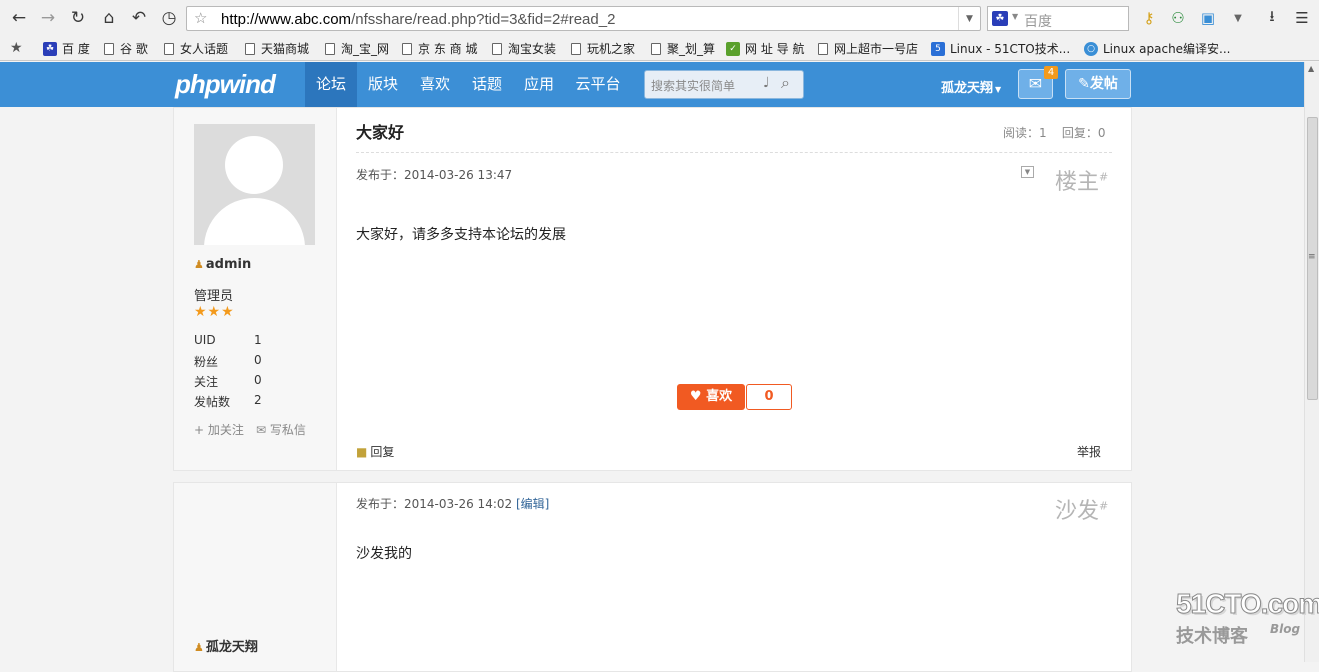 The width and height of the screenshot is (1319, 672). Describe the element at coordinates (1081, 180) in the screenshot. I see `floor-label: 楼主#` at that location.